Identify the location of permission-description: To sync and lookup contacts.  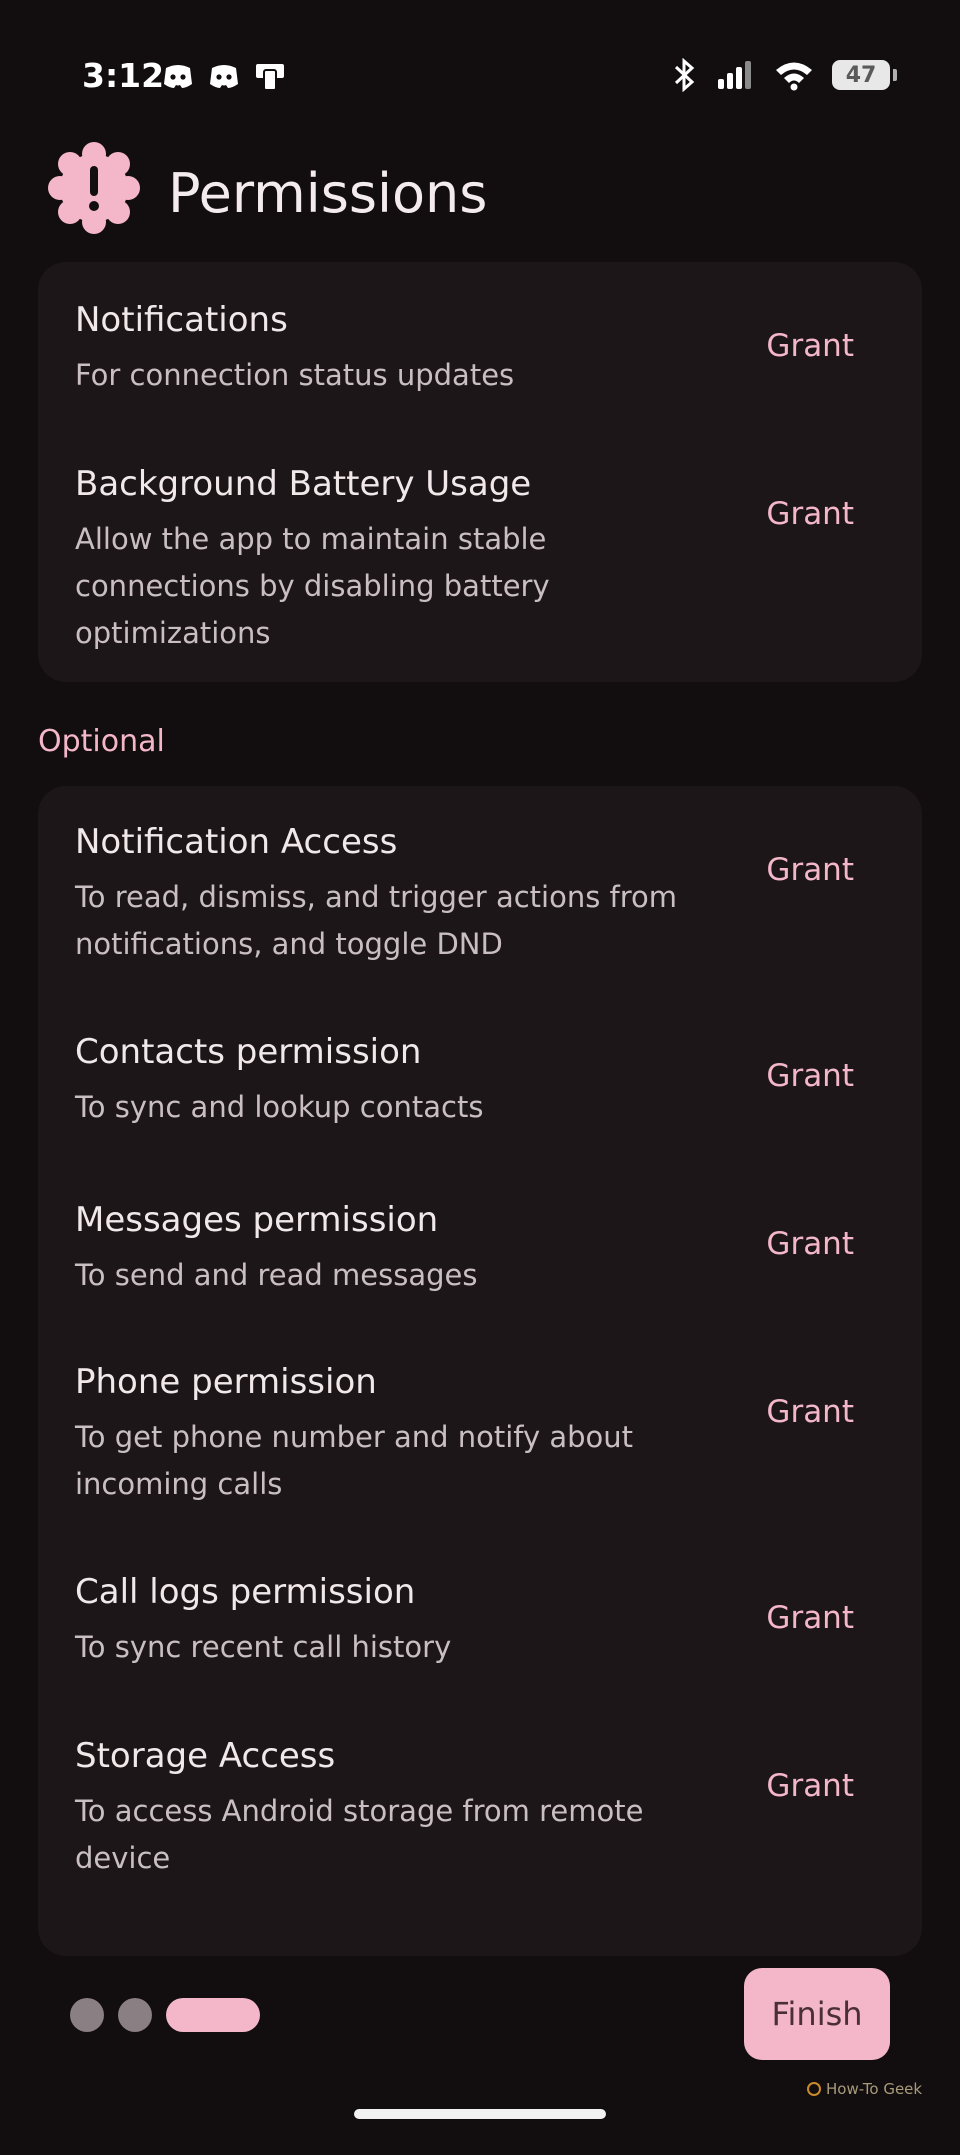
(279, 1107).